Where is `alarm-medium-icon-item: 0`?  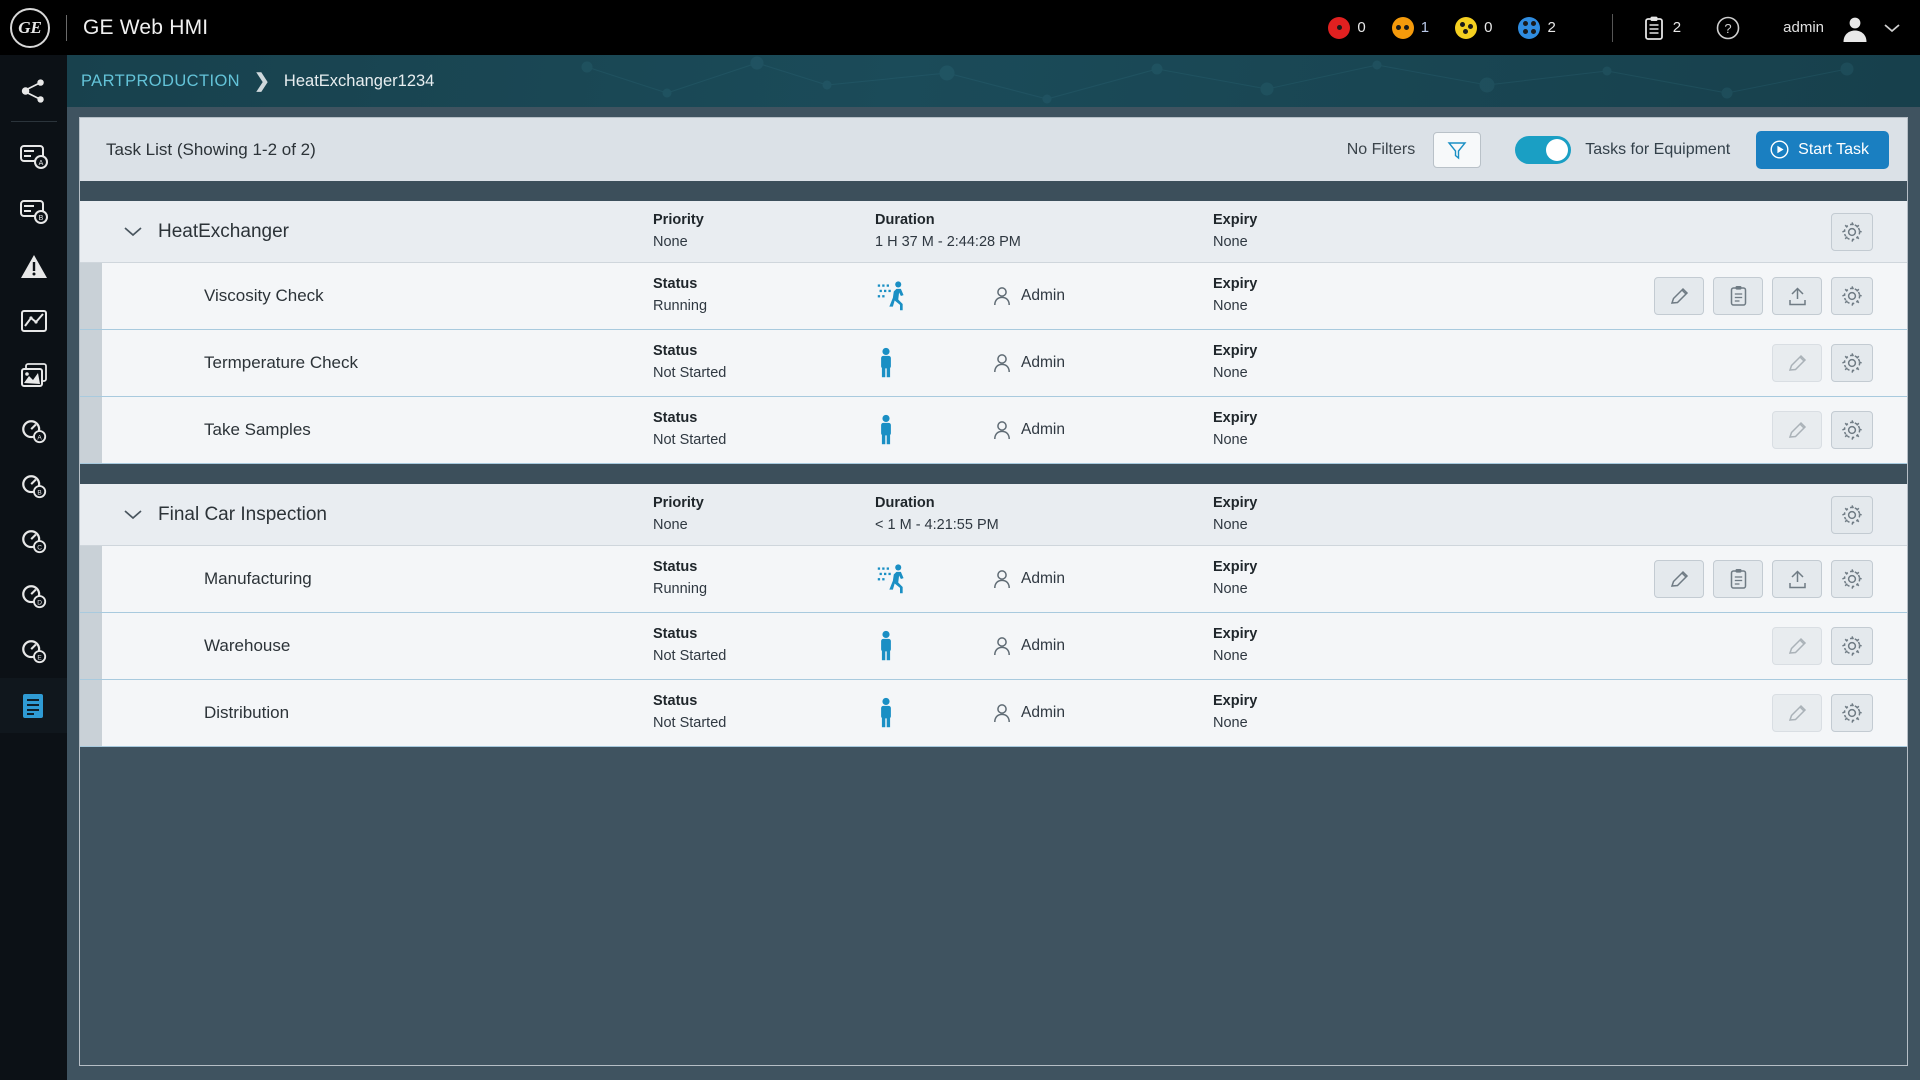 alarm-medium-icon-item: 0 is located at coordinates (1473, 27).